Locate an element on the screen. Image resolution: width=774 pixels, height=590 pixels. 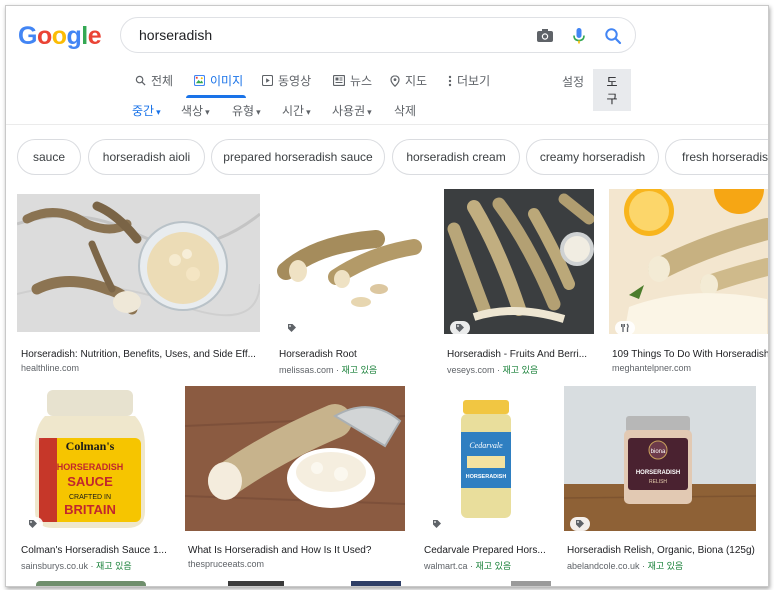
filter-clear: 삭제 is located at coordinates (405, 110).